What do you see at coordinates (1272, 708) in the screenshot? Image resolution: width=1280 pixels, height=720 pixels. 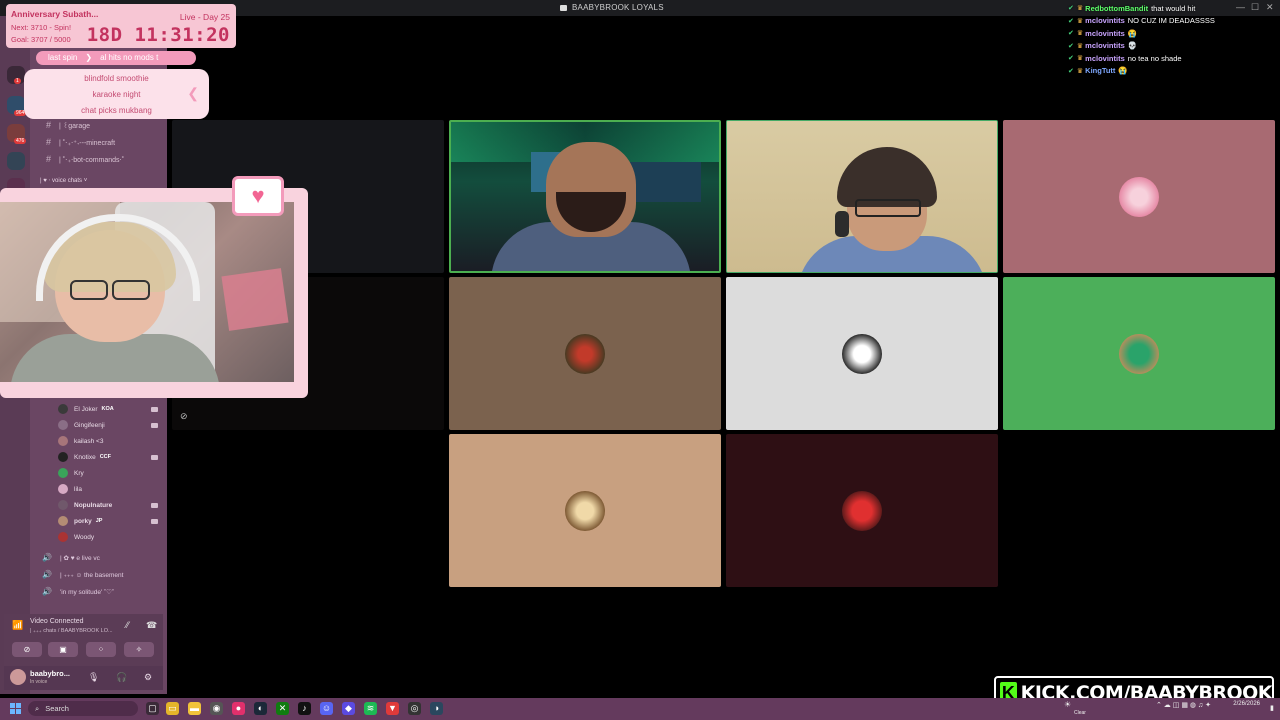 I see `notification-icon: ▮` at bounding box center [1272, 708].